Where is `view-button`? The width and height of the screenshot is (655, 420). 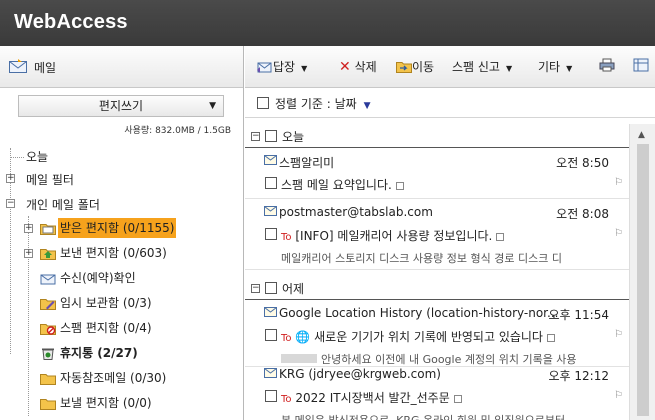 view-button is located at coordinates (641, 67).